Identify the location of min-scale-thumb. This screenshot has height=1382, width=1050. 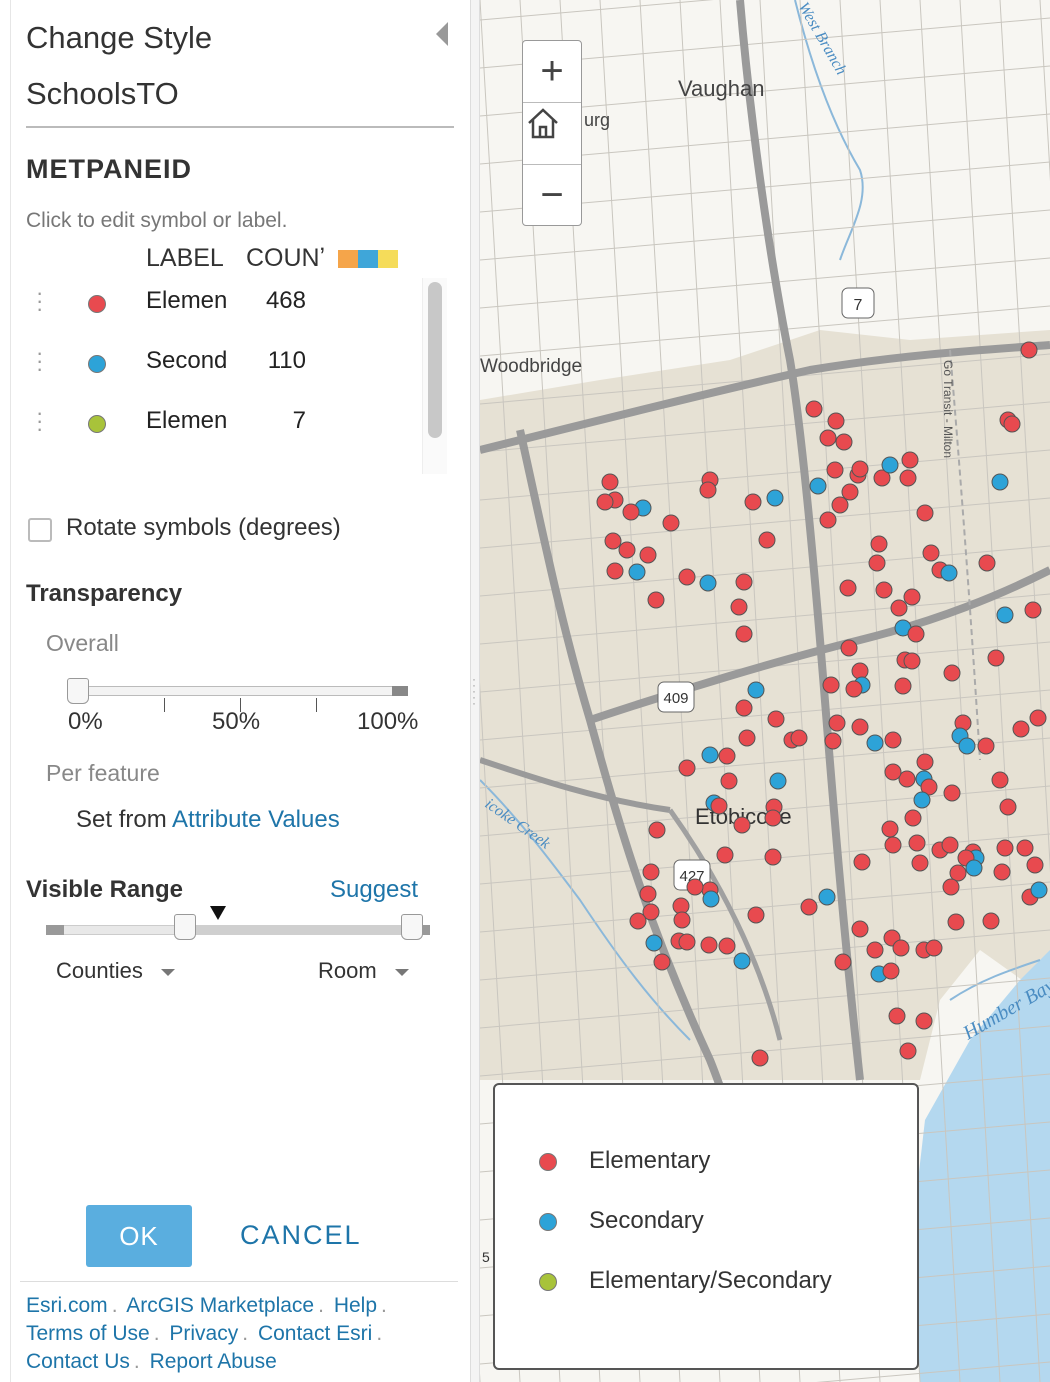
(185, 927).